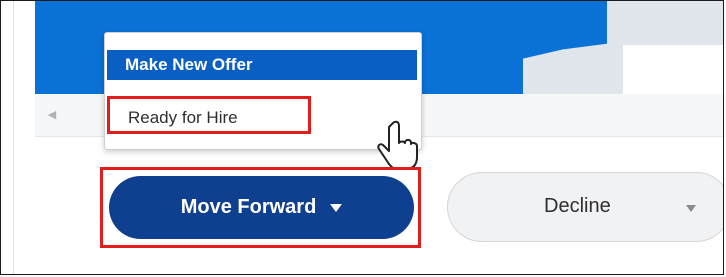 The image size is (726, 277). I want to click on menu-item-ready-for-hire: Ready for Hire, so click(209, 115).